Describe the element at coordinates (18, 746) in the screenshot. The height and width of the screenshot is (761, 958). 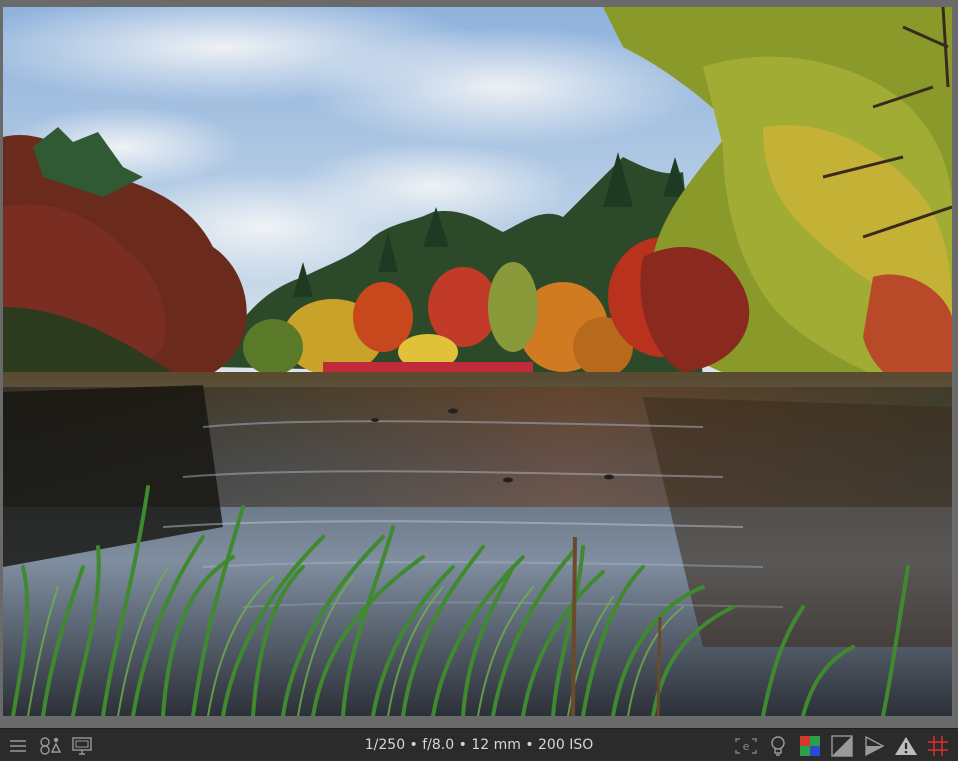
I see `hamburger-menu-icon` at that location.